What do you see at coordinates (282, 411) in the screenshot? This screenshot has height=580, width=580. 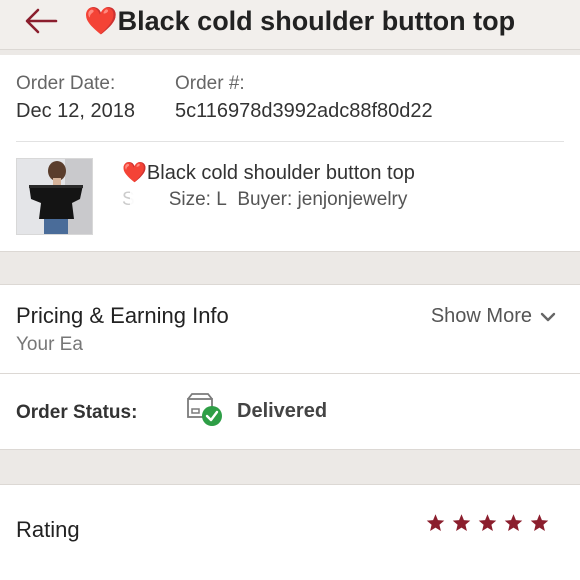 I see `order-status-value: Delivered` at bounding box center [282, 411].